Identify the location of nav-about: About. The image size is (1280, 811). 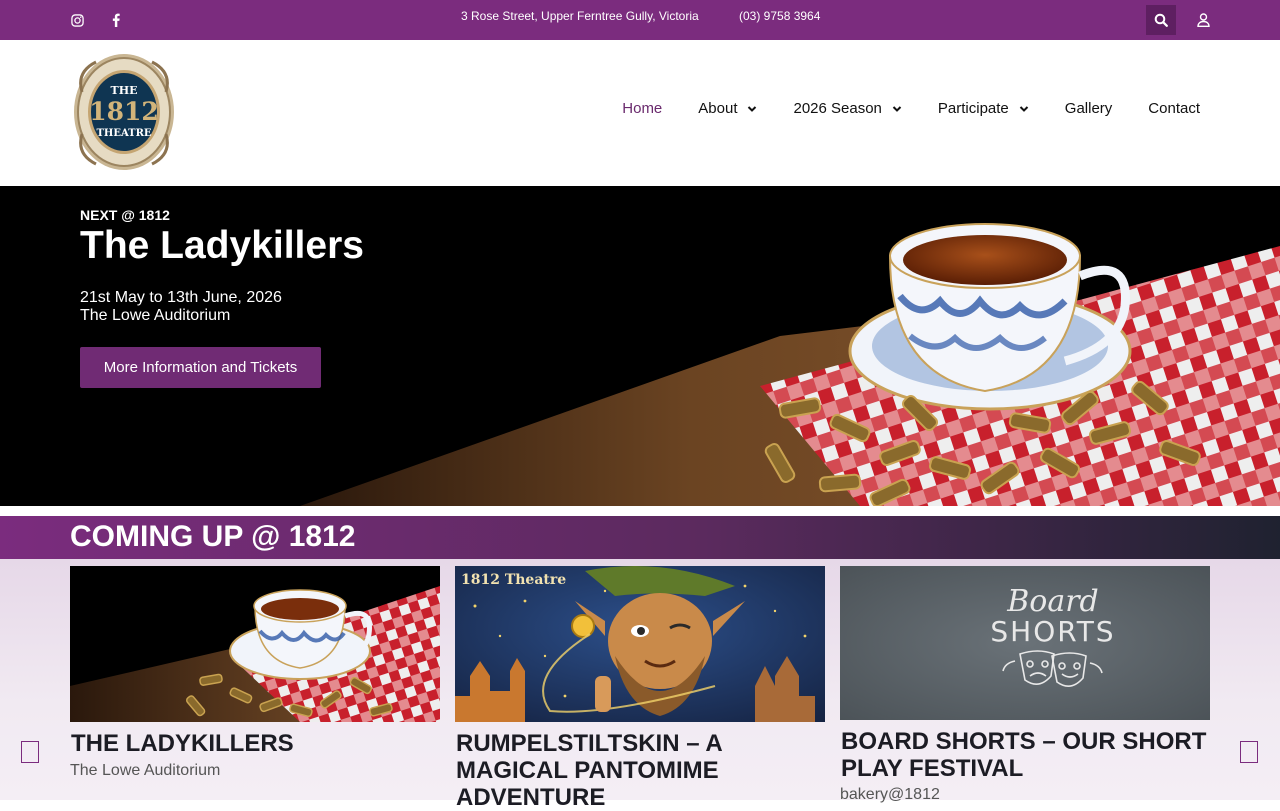
(727, 108).